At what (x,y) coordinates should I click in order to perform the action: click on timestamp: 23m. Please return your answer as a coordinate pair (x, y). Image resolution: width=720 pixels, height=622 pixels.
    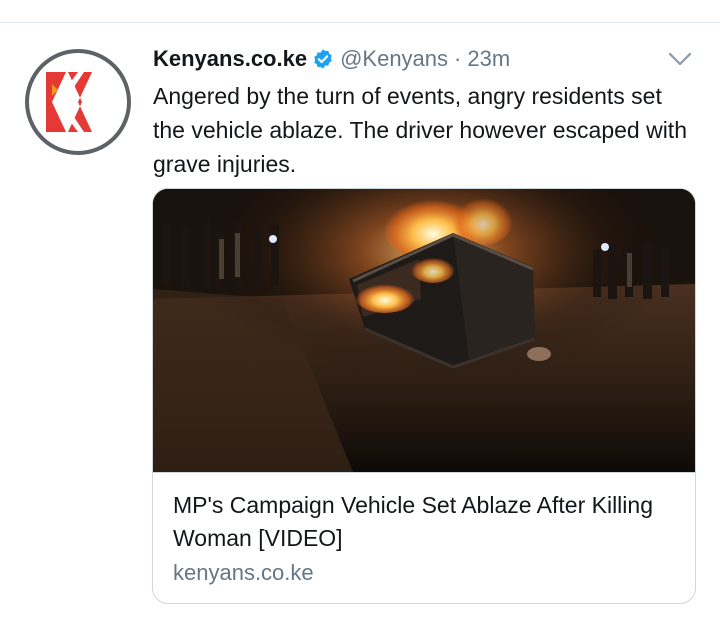
    Looking at the image, I should click on (488, 59).